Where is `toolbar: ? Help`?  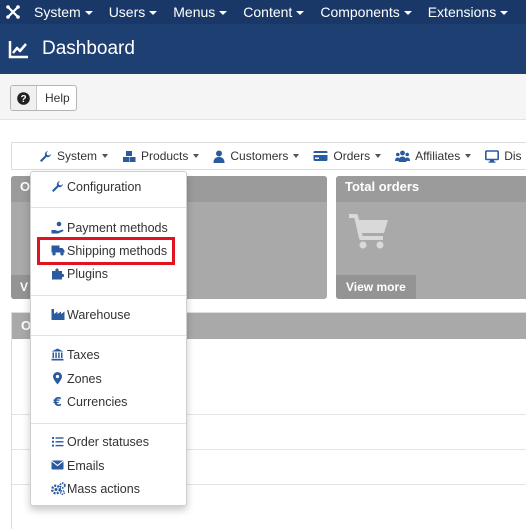
toolbar: ? Help is located at coordinates (263, 97).